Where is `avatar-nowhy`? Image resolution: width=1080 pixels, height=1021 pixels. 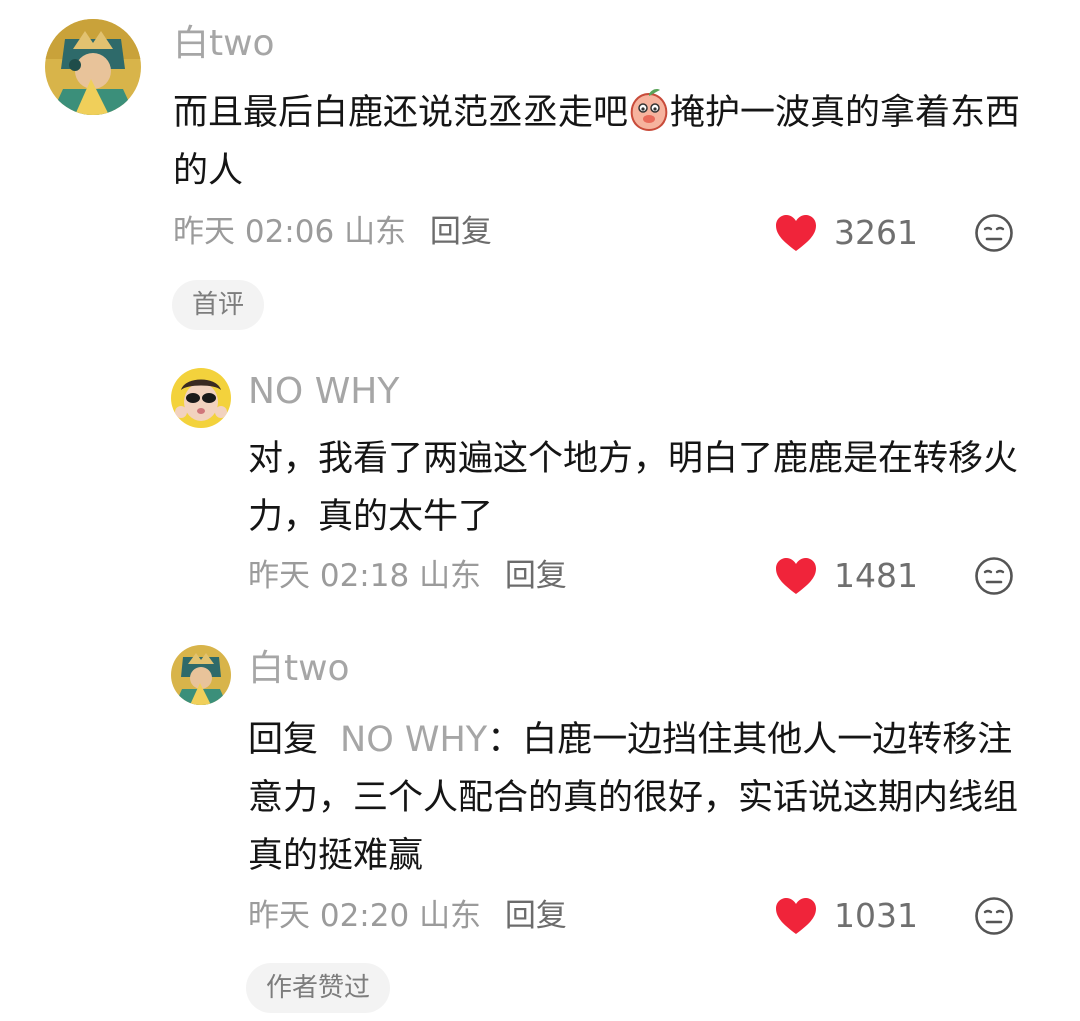 avatar-nowhy is located at coordinates (201, 398).